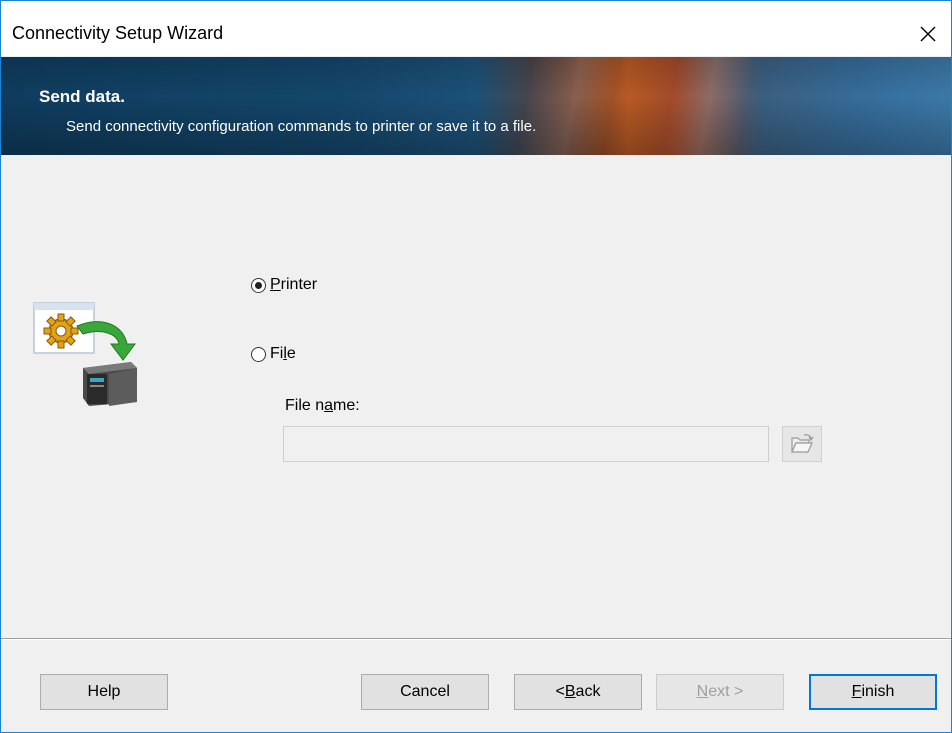 The image size is (952, 733). I want to click on radio-selected-dot, so click(258, 285).